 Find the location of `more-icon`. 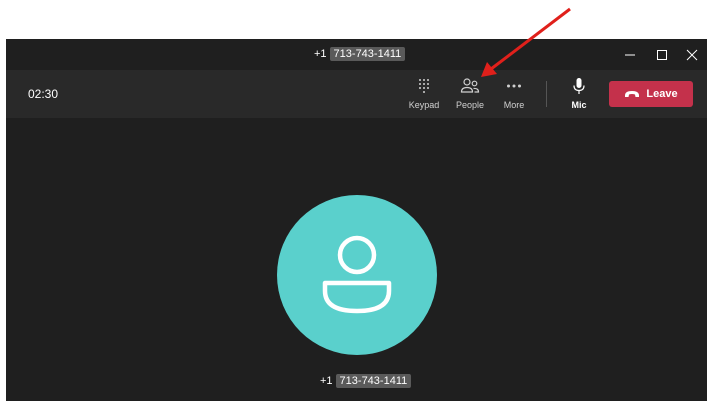

more-icon is located at coordinates (514, 86).